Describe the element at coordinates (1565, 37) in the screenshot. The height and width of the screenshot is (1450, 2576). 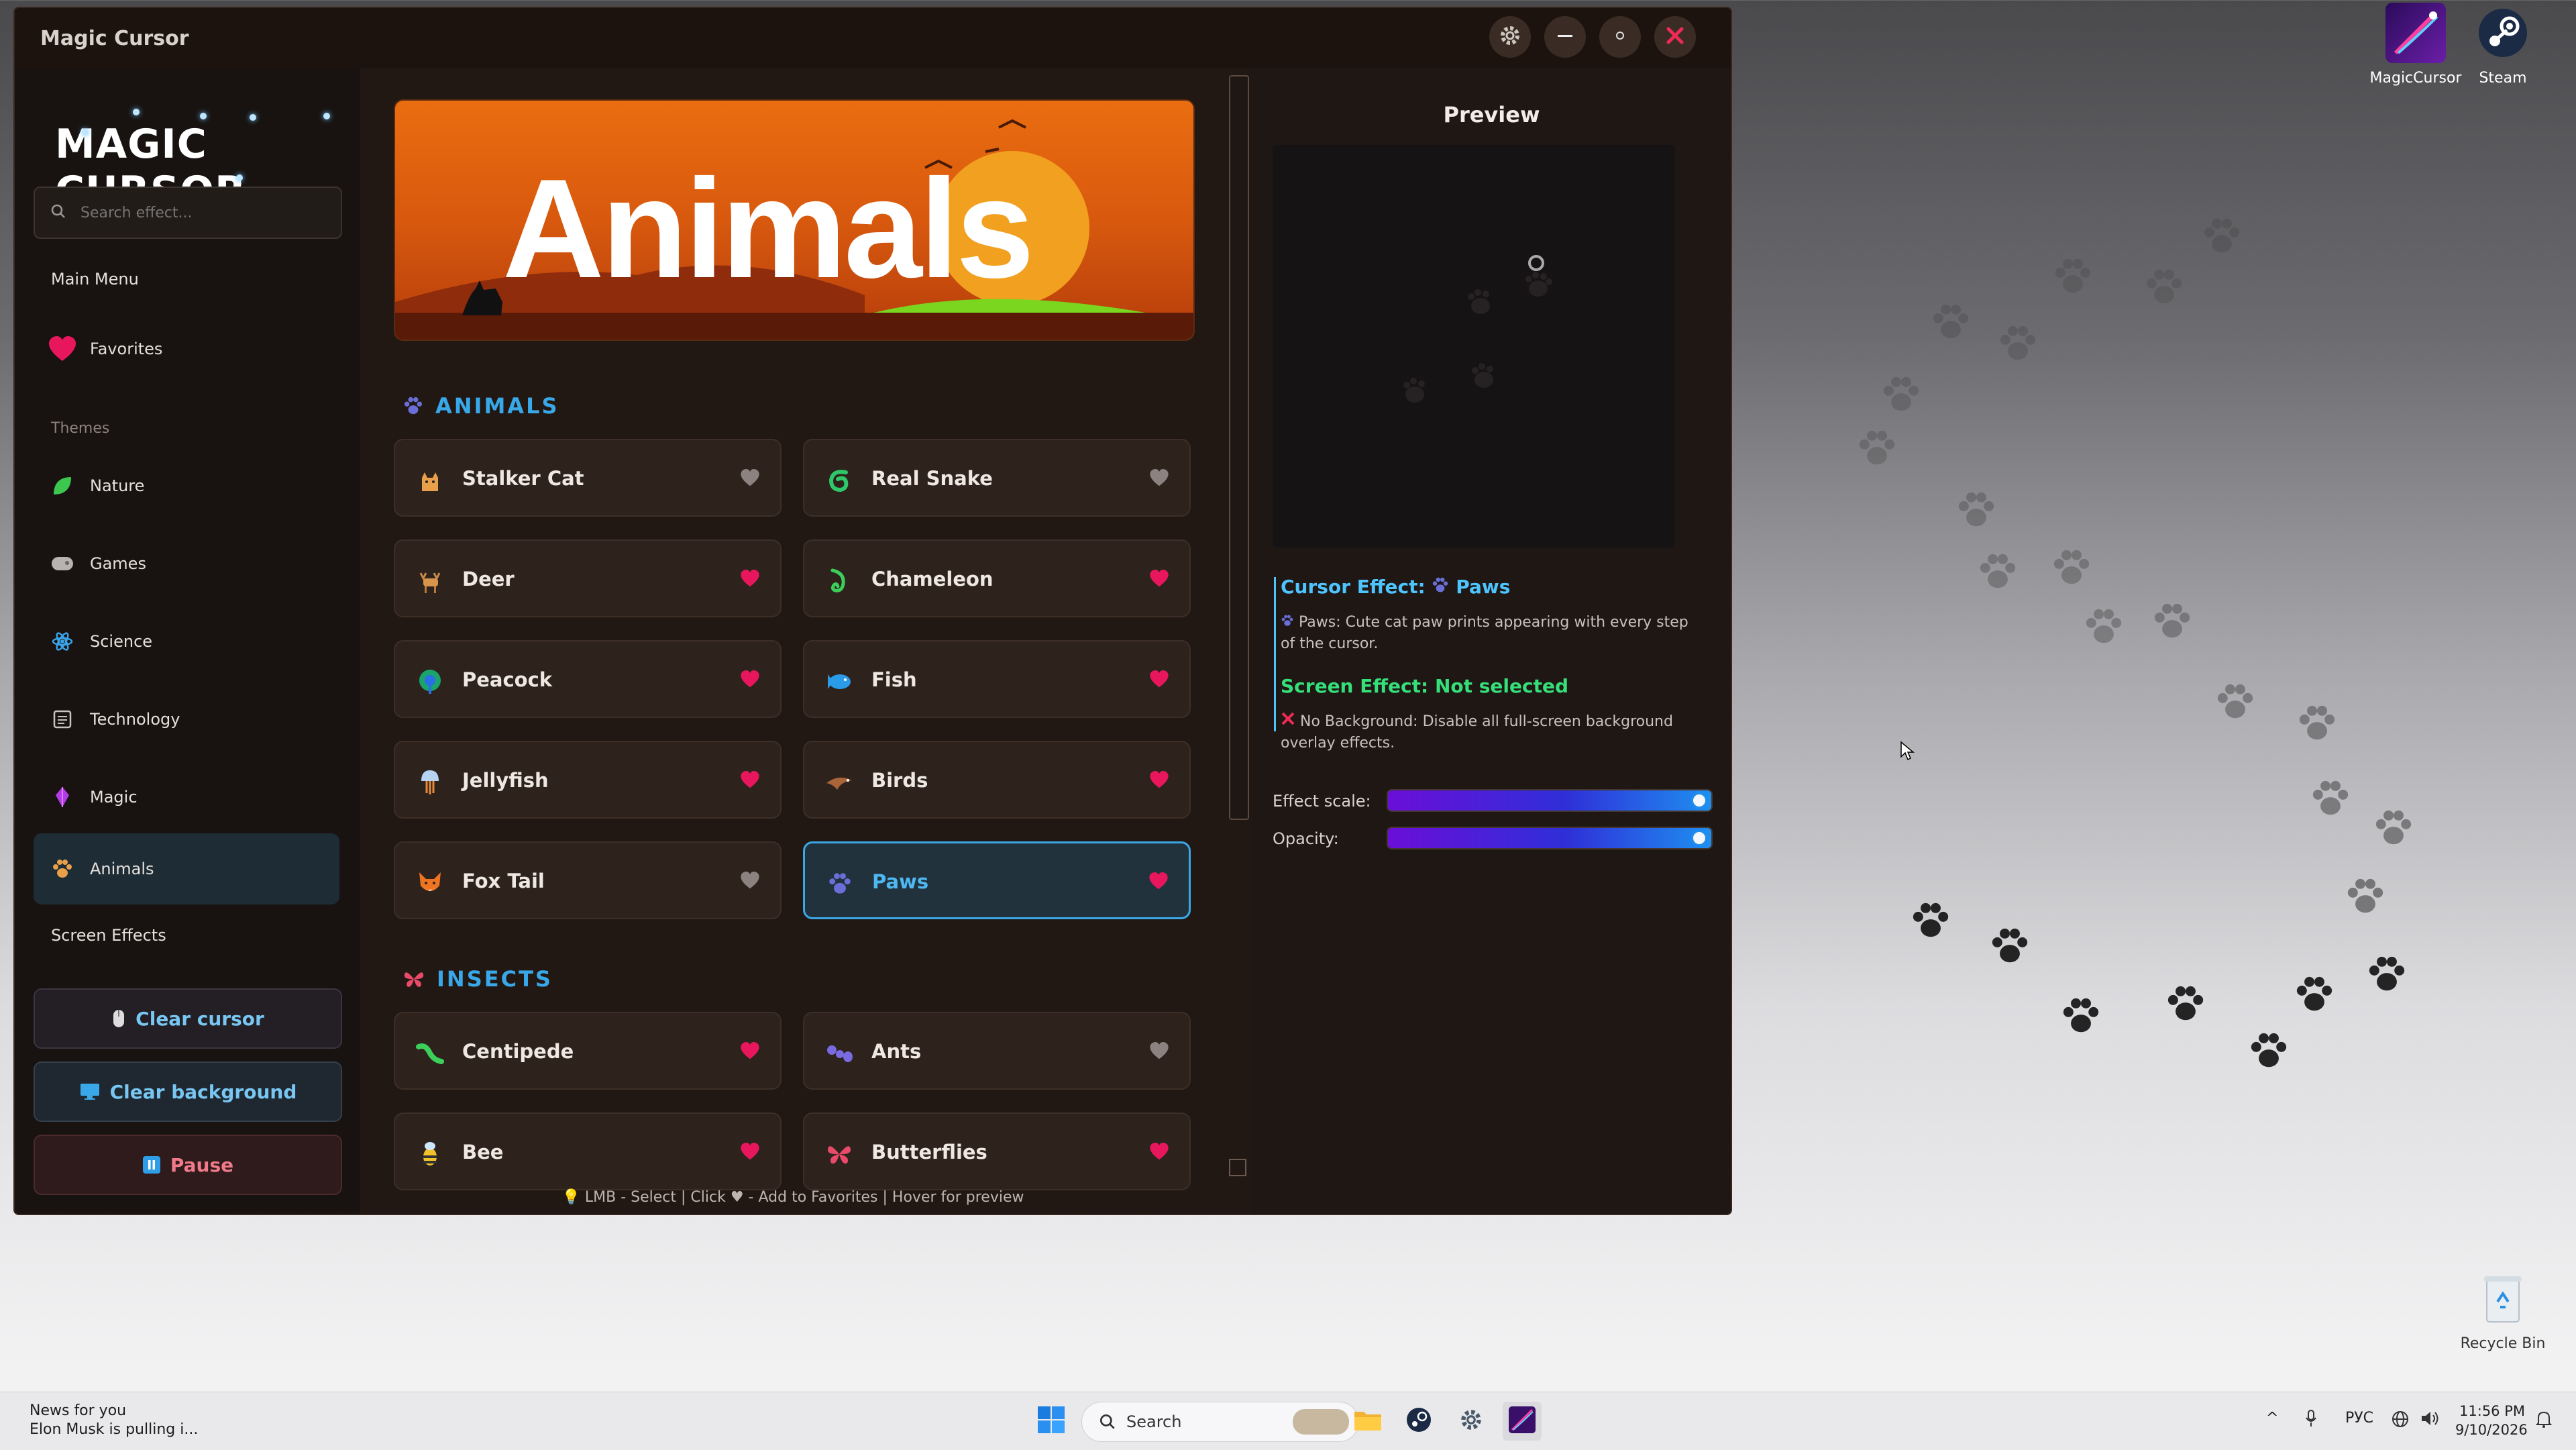
I see `minimize-button` at that location.